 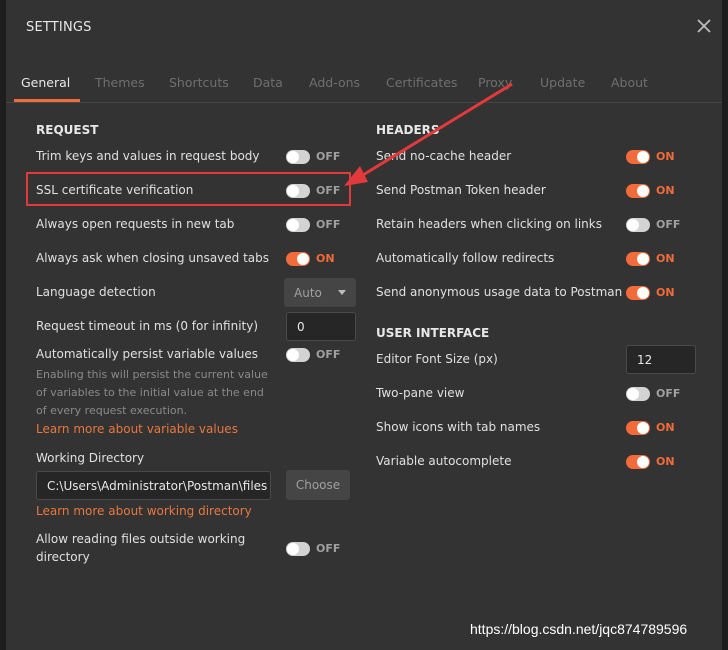 I want to click on watermark-text: https://blog.csdn.net/jqc874789596, so click(x=579, y=629).